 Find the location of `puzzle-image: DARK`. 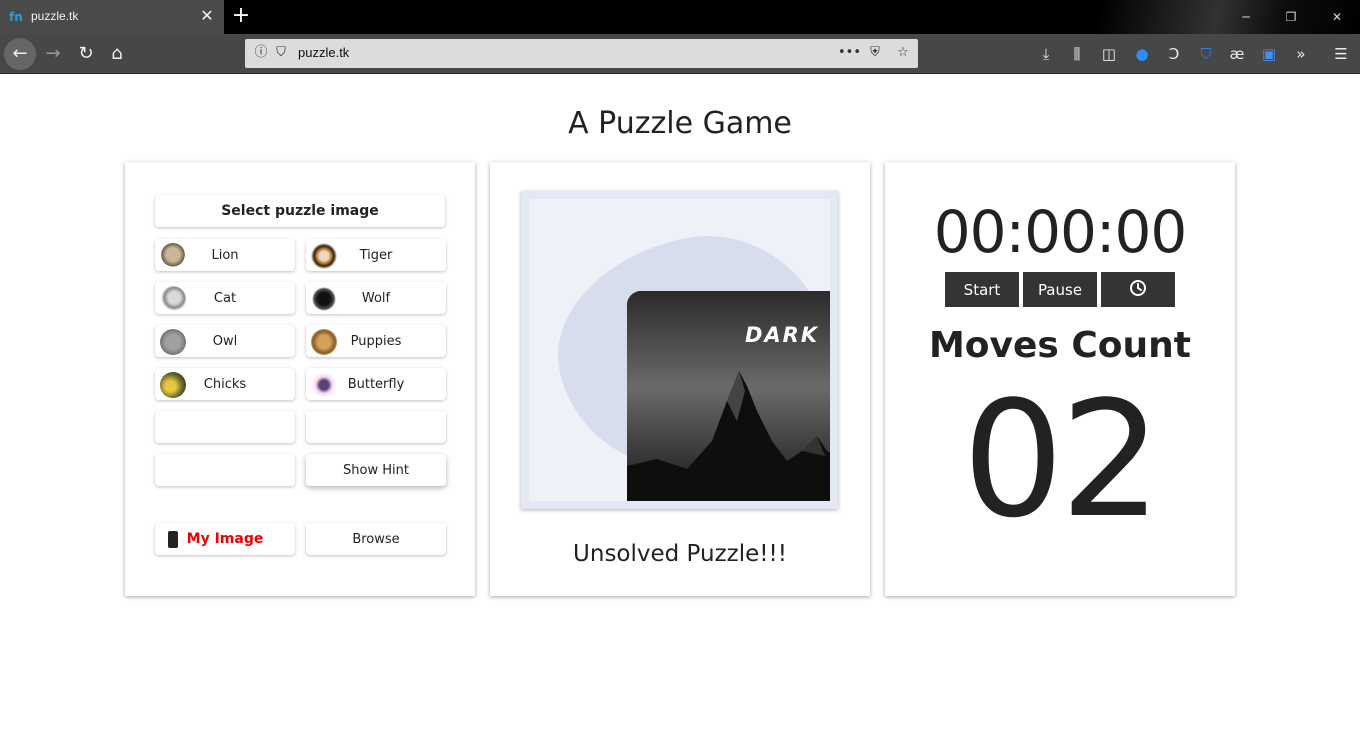

puzzle-image: DARK is located at coordinates (679, 350).